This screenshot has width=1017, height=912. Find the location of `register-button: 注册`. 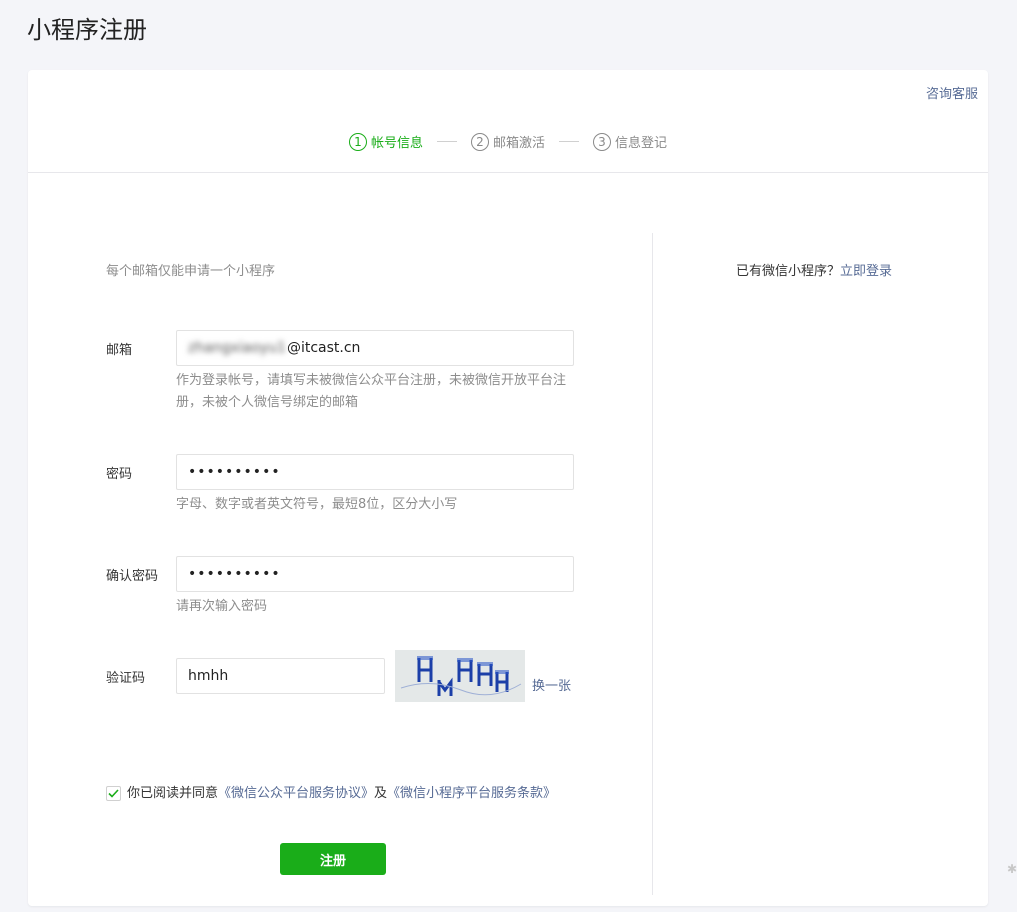

register-button: 注册 is located at coordinates (333, 859).